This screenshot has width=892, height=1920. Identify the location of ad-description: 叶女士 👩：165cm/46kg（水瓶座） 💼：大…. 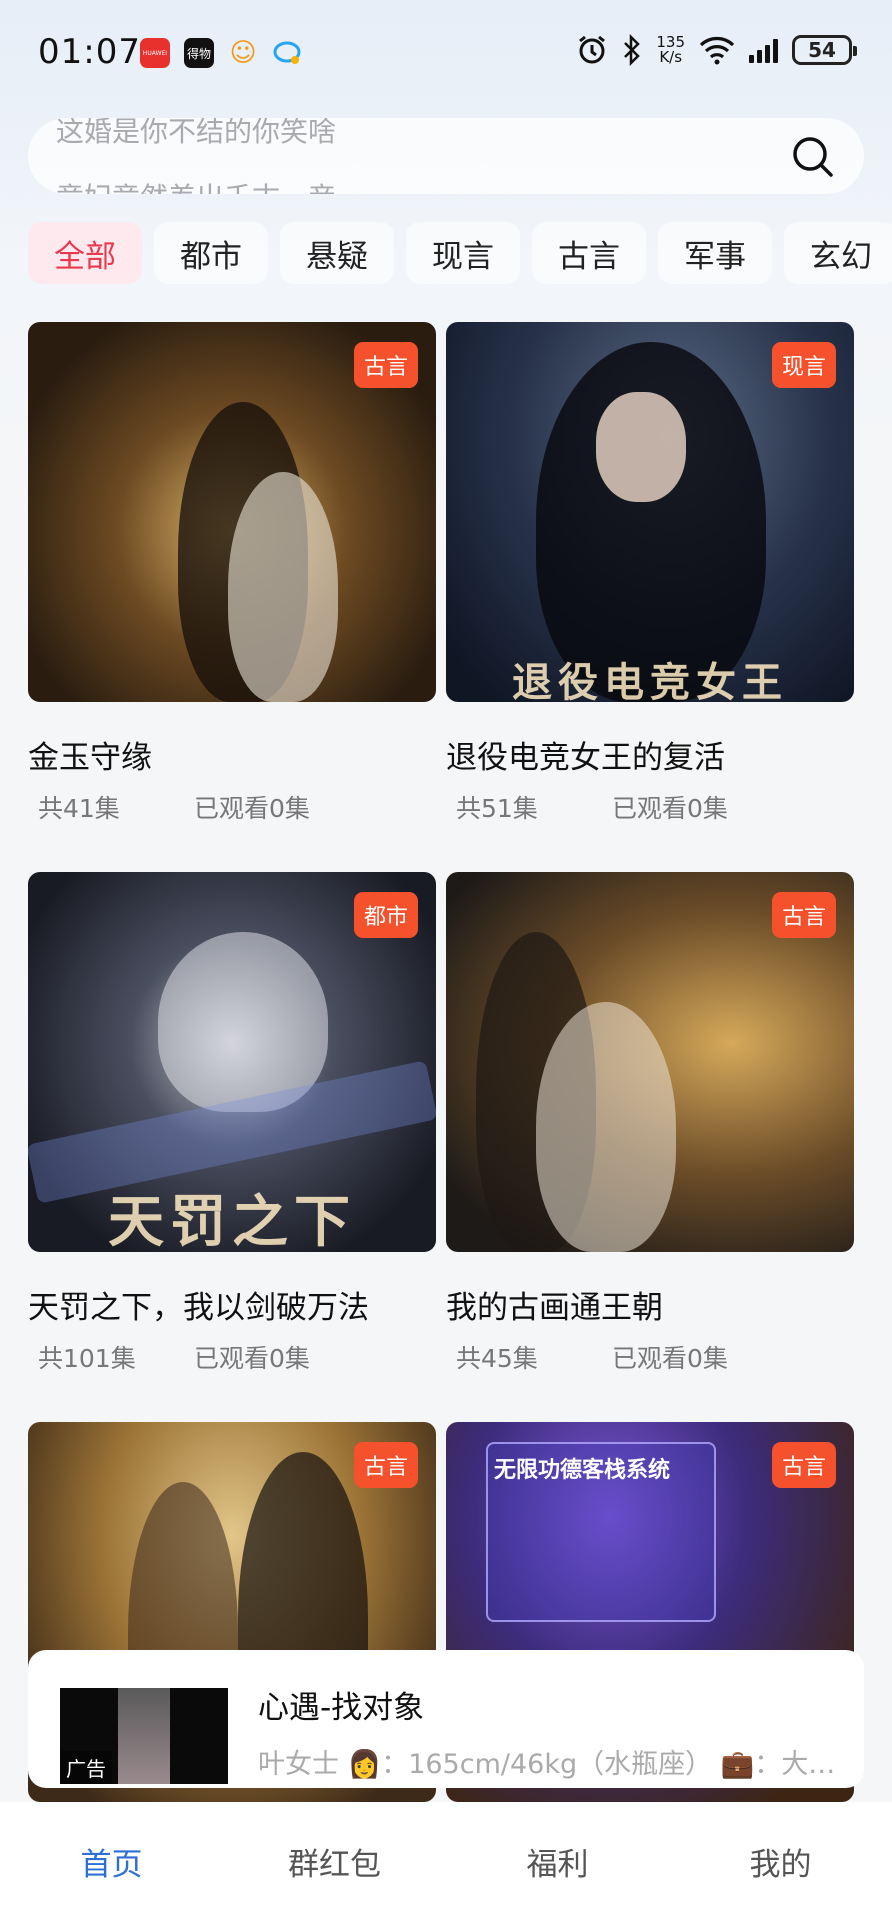
(547, 1764).